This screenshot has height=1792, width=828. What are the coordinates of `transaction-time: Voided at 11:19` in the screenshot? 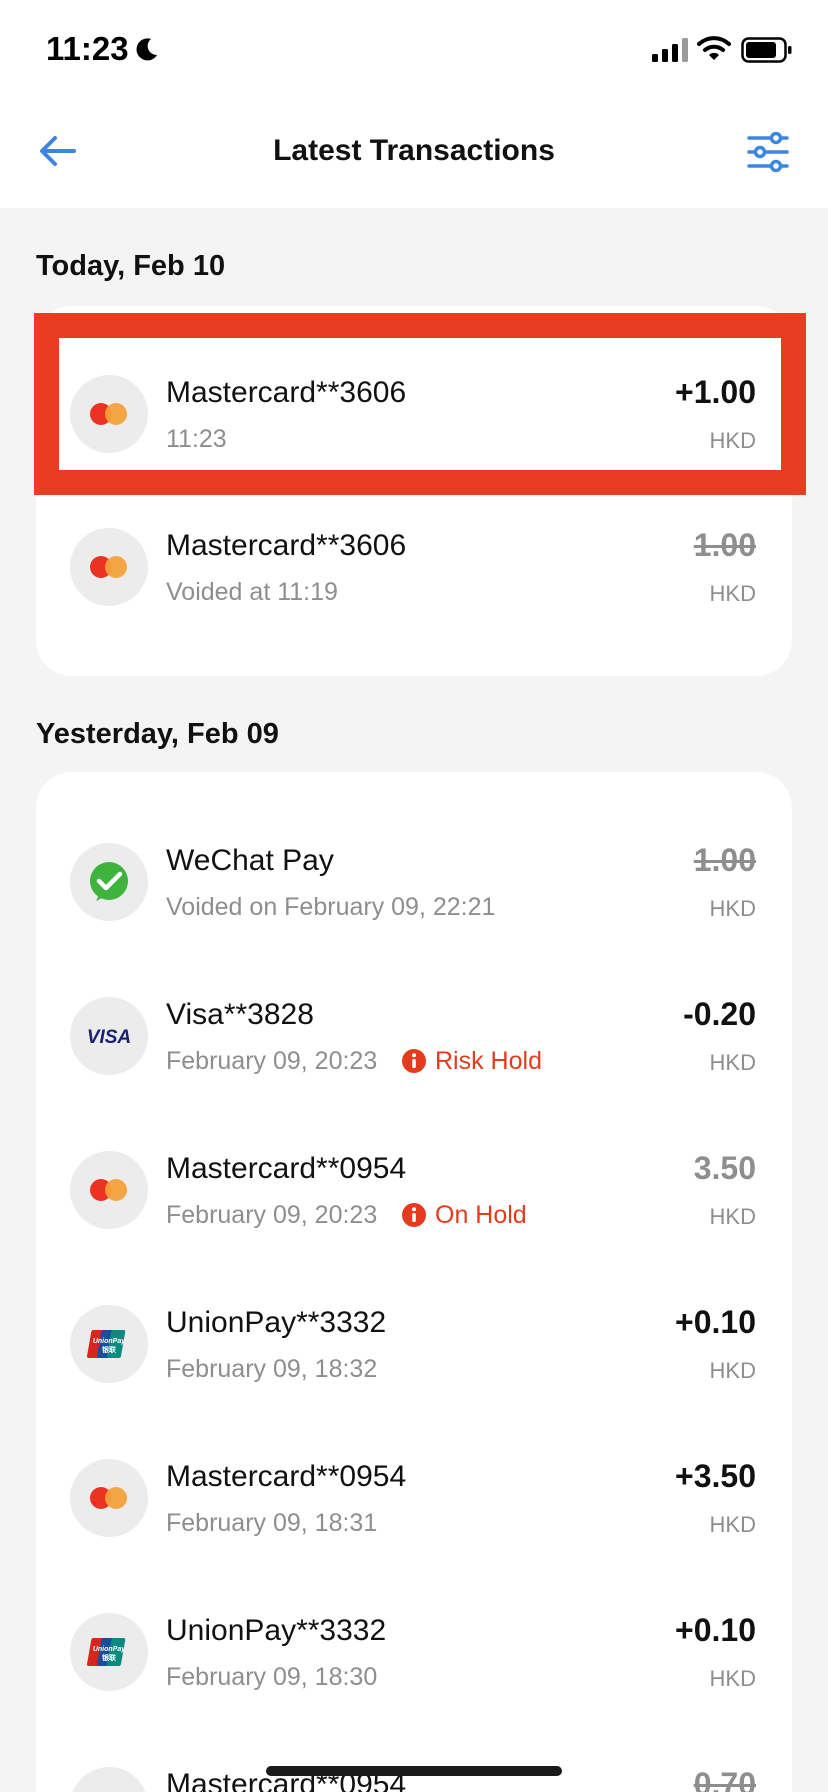 It's located at (252, 592).